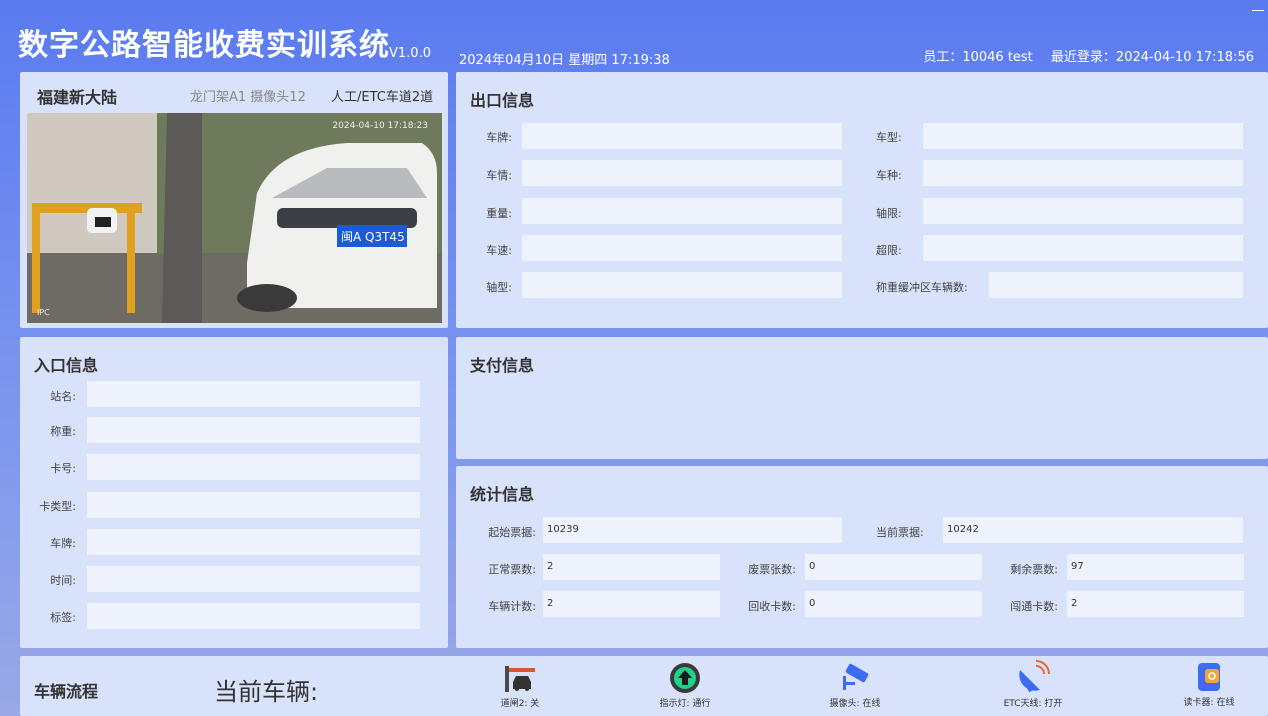 The width and height of the screenshot is (1268, 716). What do you see at coordinates (520, 704) in the screenshot?
I see `barrier-gate-label: 道闸2: 关` at bounding box center [520, 704].